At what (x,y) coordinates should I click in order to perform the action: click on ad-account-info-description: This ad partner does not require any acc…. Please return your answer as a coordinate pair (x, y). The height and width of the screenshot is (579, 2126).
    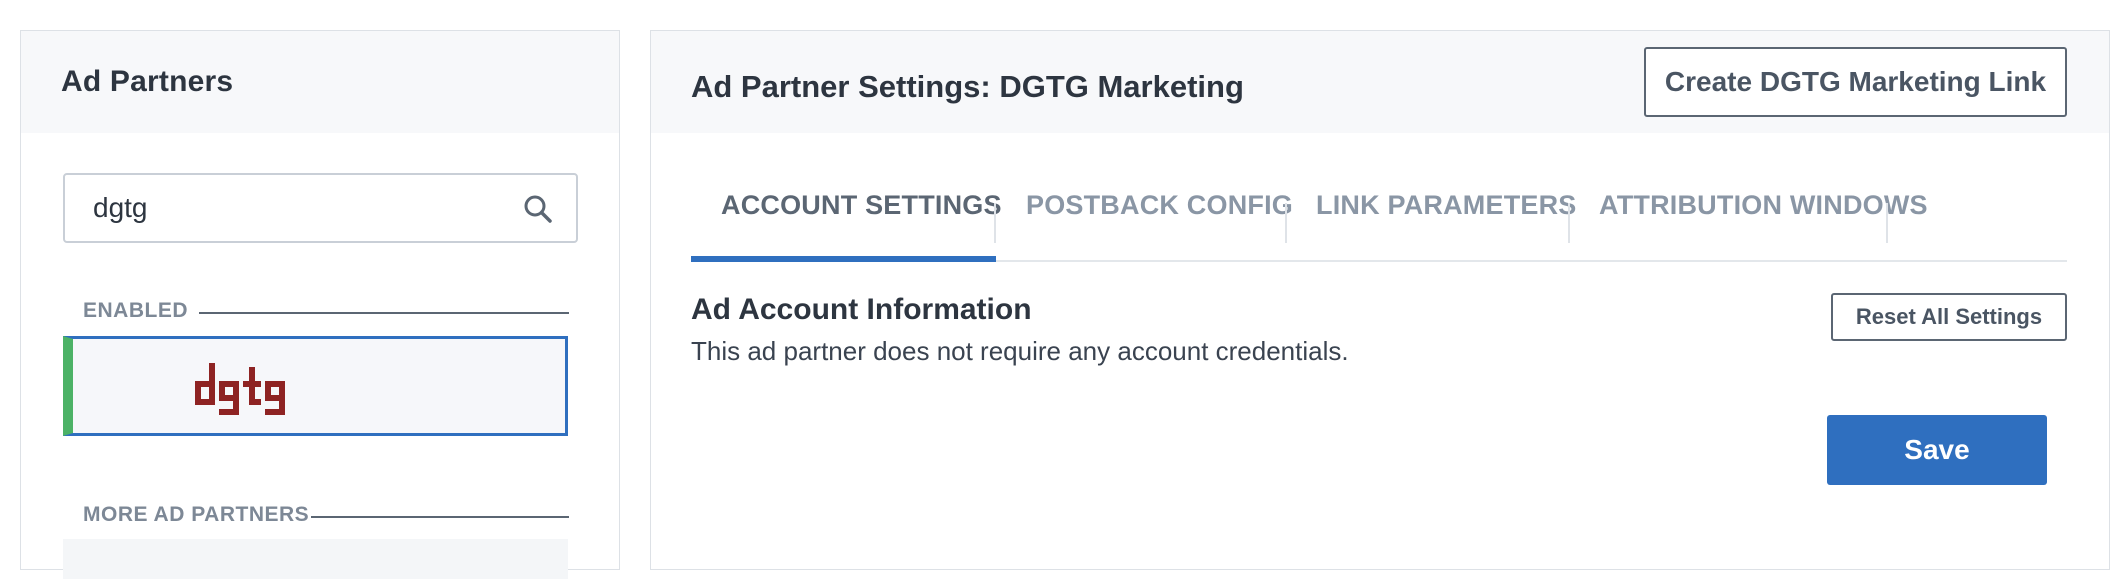
    Looking at the image, I should click on (1020, 351).